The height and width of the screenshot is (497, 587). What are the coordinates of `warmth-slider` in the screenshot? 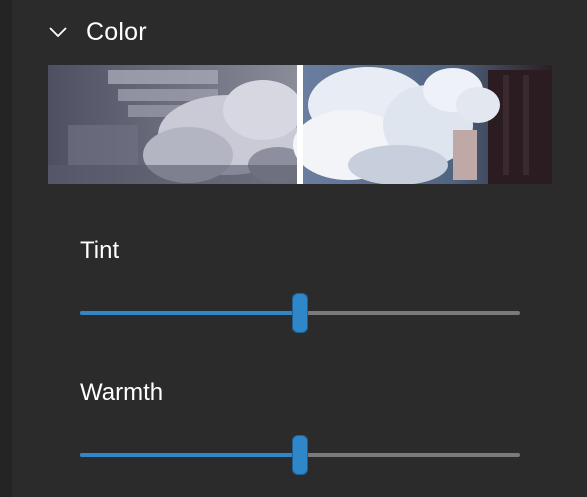 It's located at (300, 455).